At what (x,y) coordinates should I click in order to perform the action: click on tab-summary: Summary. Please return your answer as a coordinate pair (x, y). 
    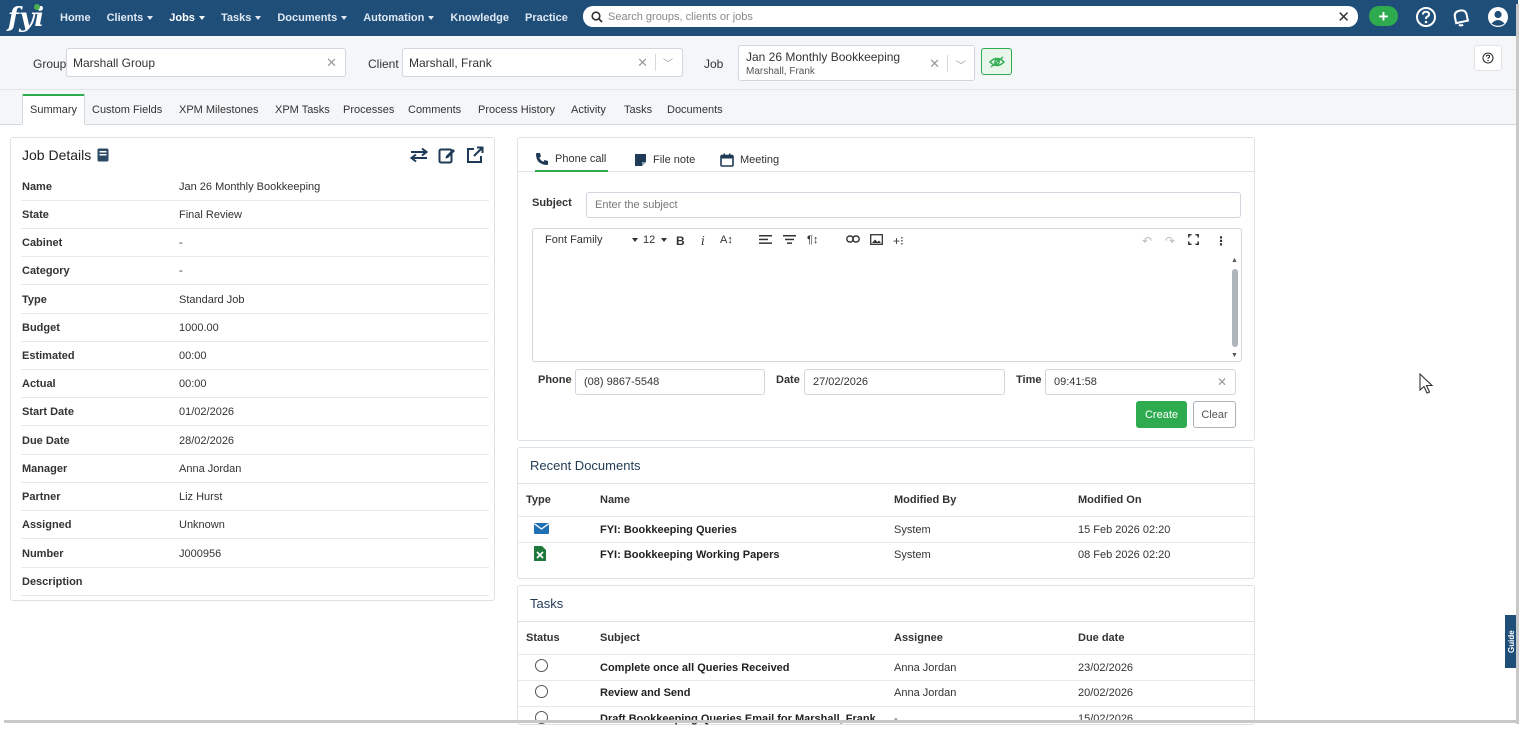
    Looking at the image, I should click on (54, 109).